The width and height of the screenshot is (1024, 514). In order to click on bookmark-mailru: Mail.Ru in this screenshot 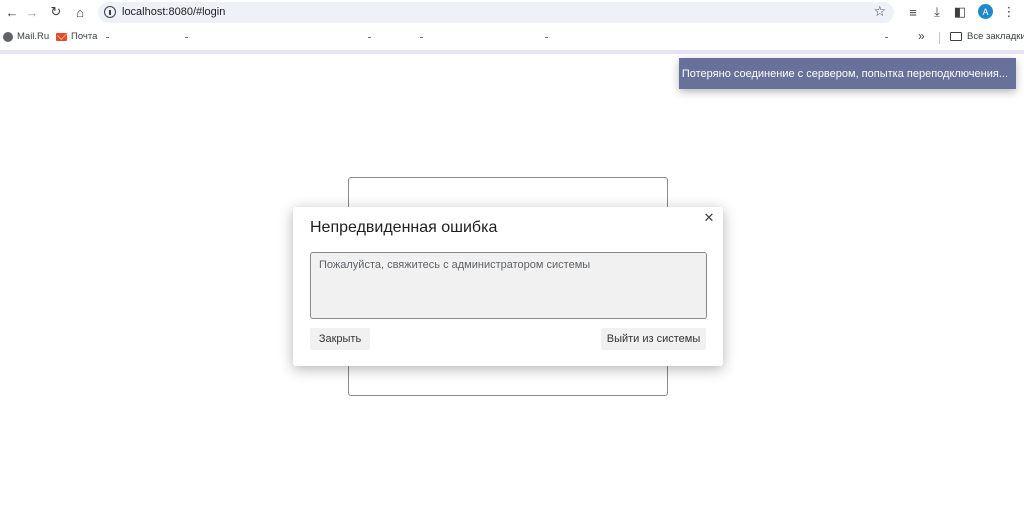, I will do `click(26, 36)`.